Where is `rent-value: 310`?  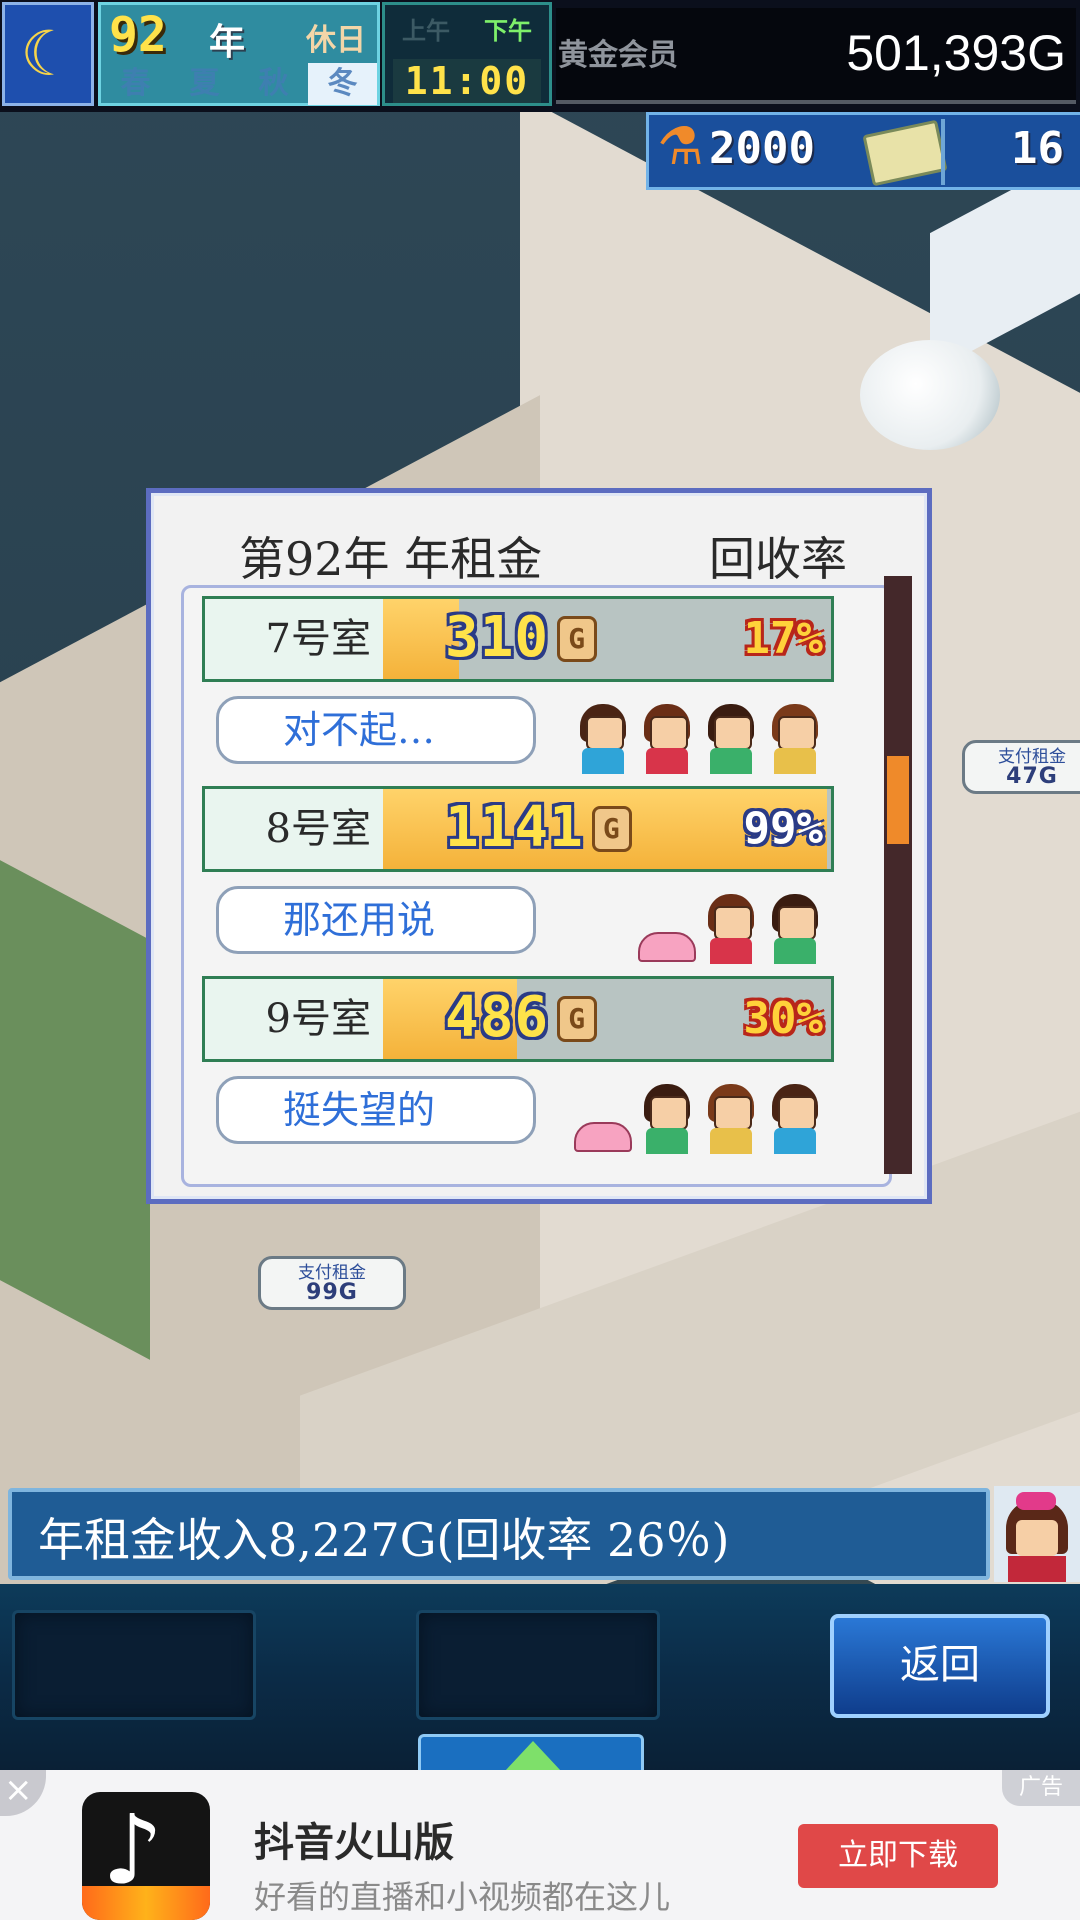
rent-value: 310 is located at coordinates (497, 637).